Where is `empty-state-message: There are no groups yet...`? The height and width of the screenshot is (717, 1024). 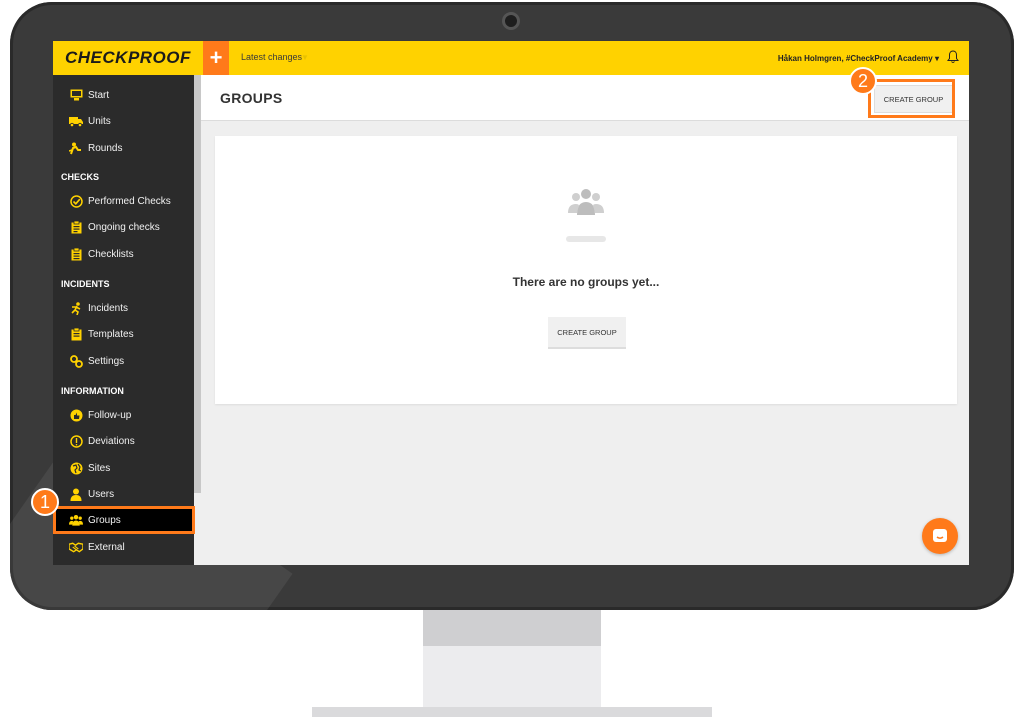
empty-state-message: There are no groups yet... is located at coordinates (586, 282).